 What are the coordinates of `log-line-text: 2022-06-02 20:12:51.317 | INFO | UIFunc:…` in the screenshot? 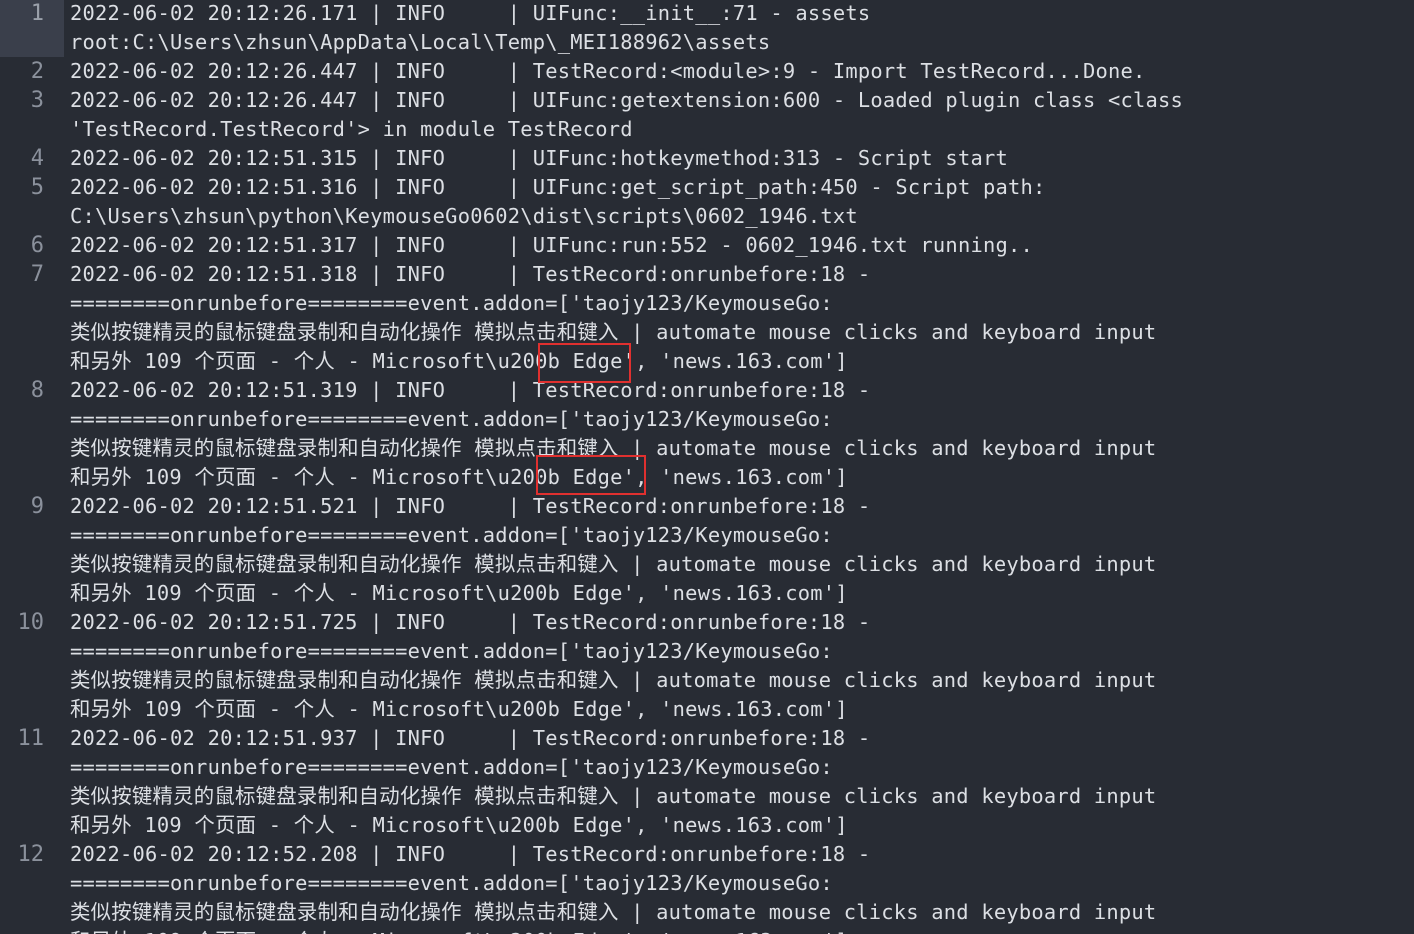 It's located at (551, 245).